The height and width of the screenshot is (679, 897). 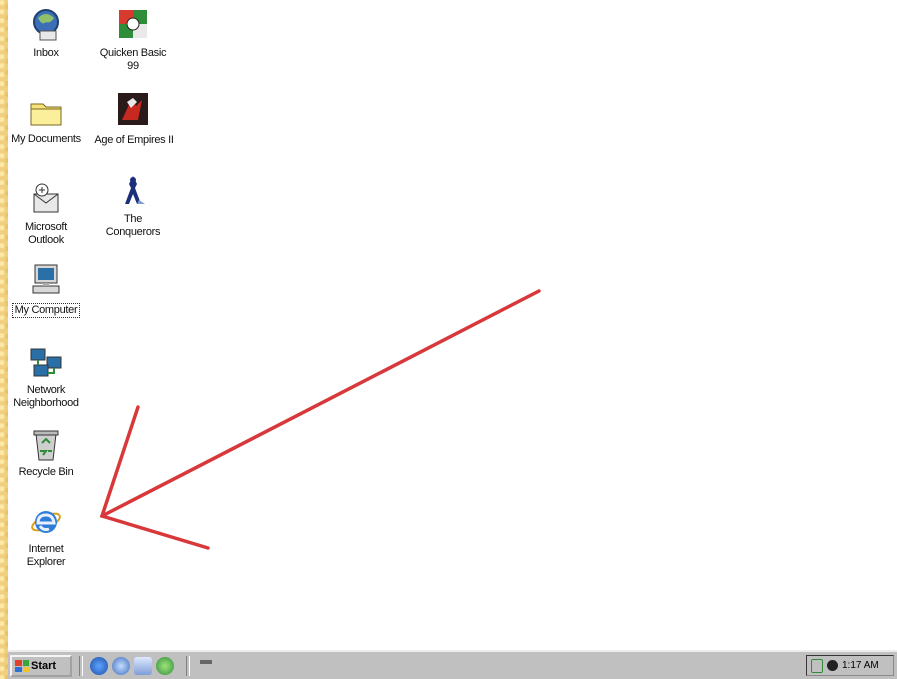 I want to click on desktop-icon-conquerors: The Conquerors, so click(x=133, y=206).